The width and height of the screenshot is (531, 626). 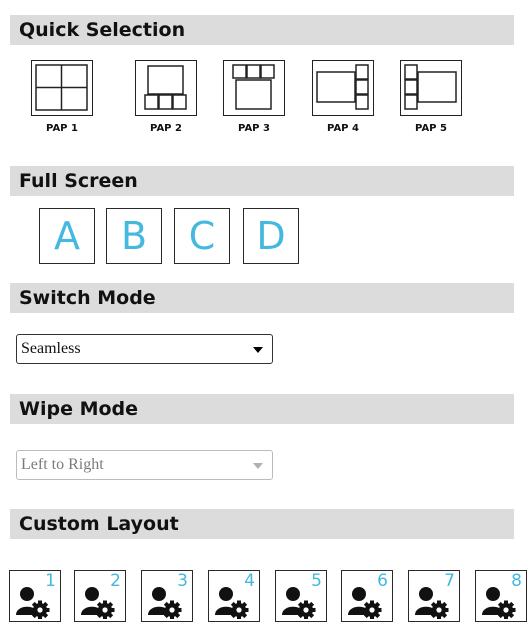 What do you see at coordinates (249, 581) in the screenshot?
I see `custom-layout-number: 4` at bounding box center [249, 581].